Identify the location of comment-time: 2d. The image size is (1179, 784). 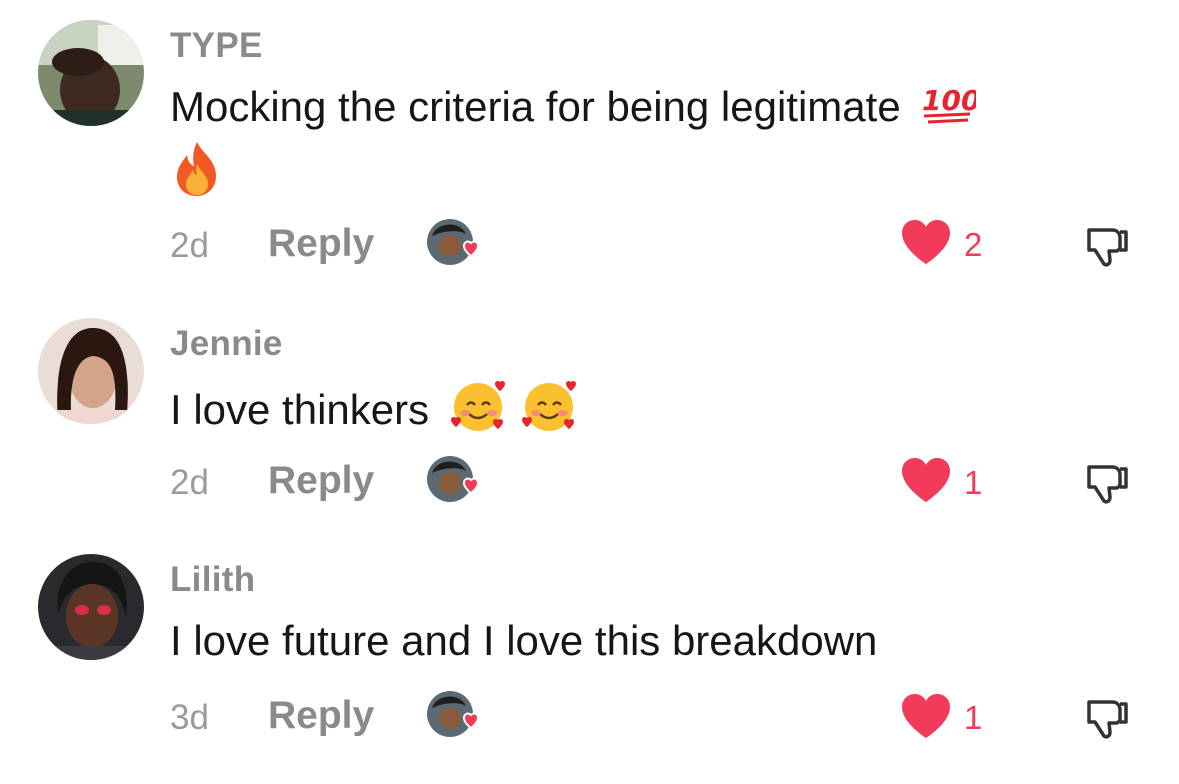
(189, 482).